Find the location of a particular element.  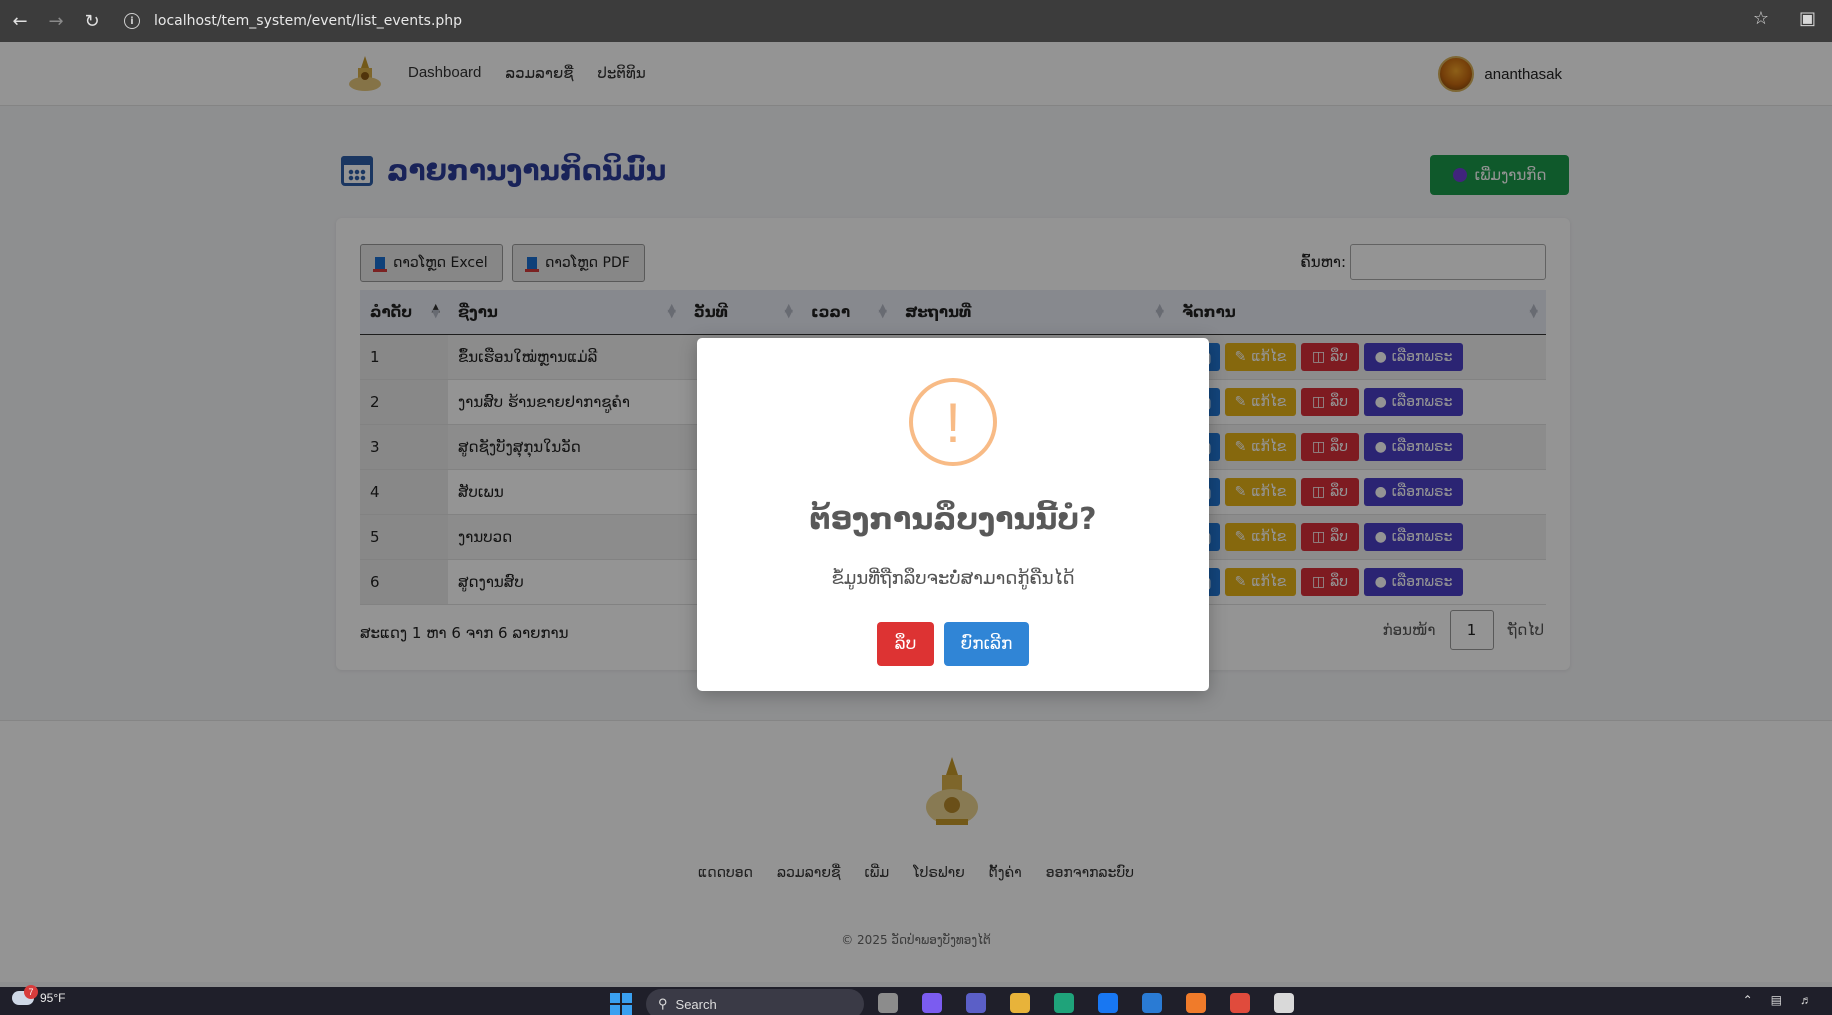

dialog-text: ຂໍ້ມູນທີ່ຖືກລຶບຈະບໍ່ສາມາດກູ້ຄືນໄດ້ is located at coordinates (953, 578).